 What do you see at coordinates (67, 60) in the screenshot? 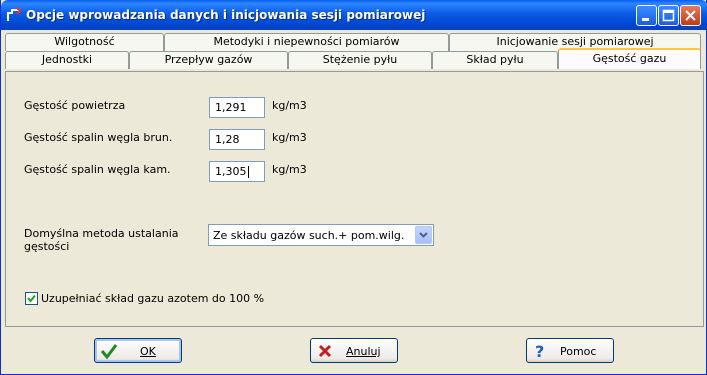
I see `tab-jednostki: Jednostki` at bounding box center [67, 60].